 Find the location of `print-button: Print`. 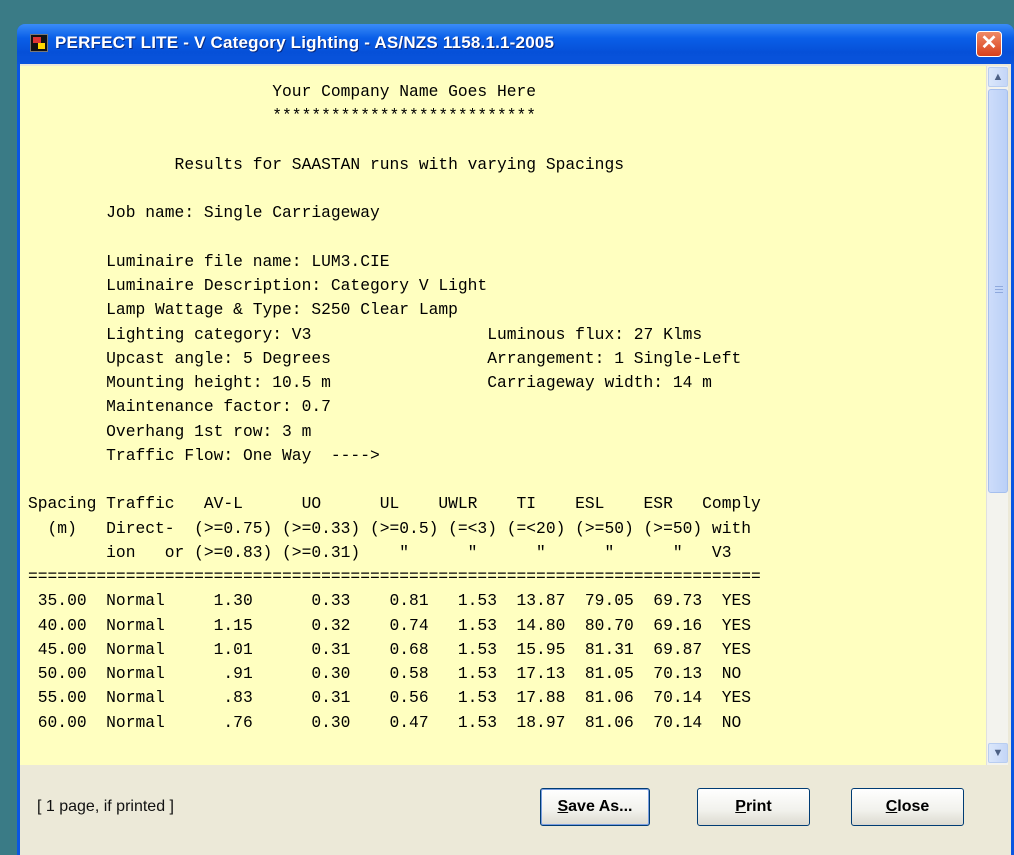

print-button: Print is located at coordinates (753, 807).